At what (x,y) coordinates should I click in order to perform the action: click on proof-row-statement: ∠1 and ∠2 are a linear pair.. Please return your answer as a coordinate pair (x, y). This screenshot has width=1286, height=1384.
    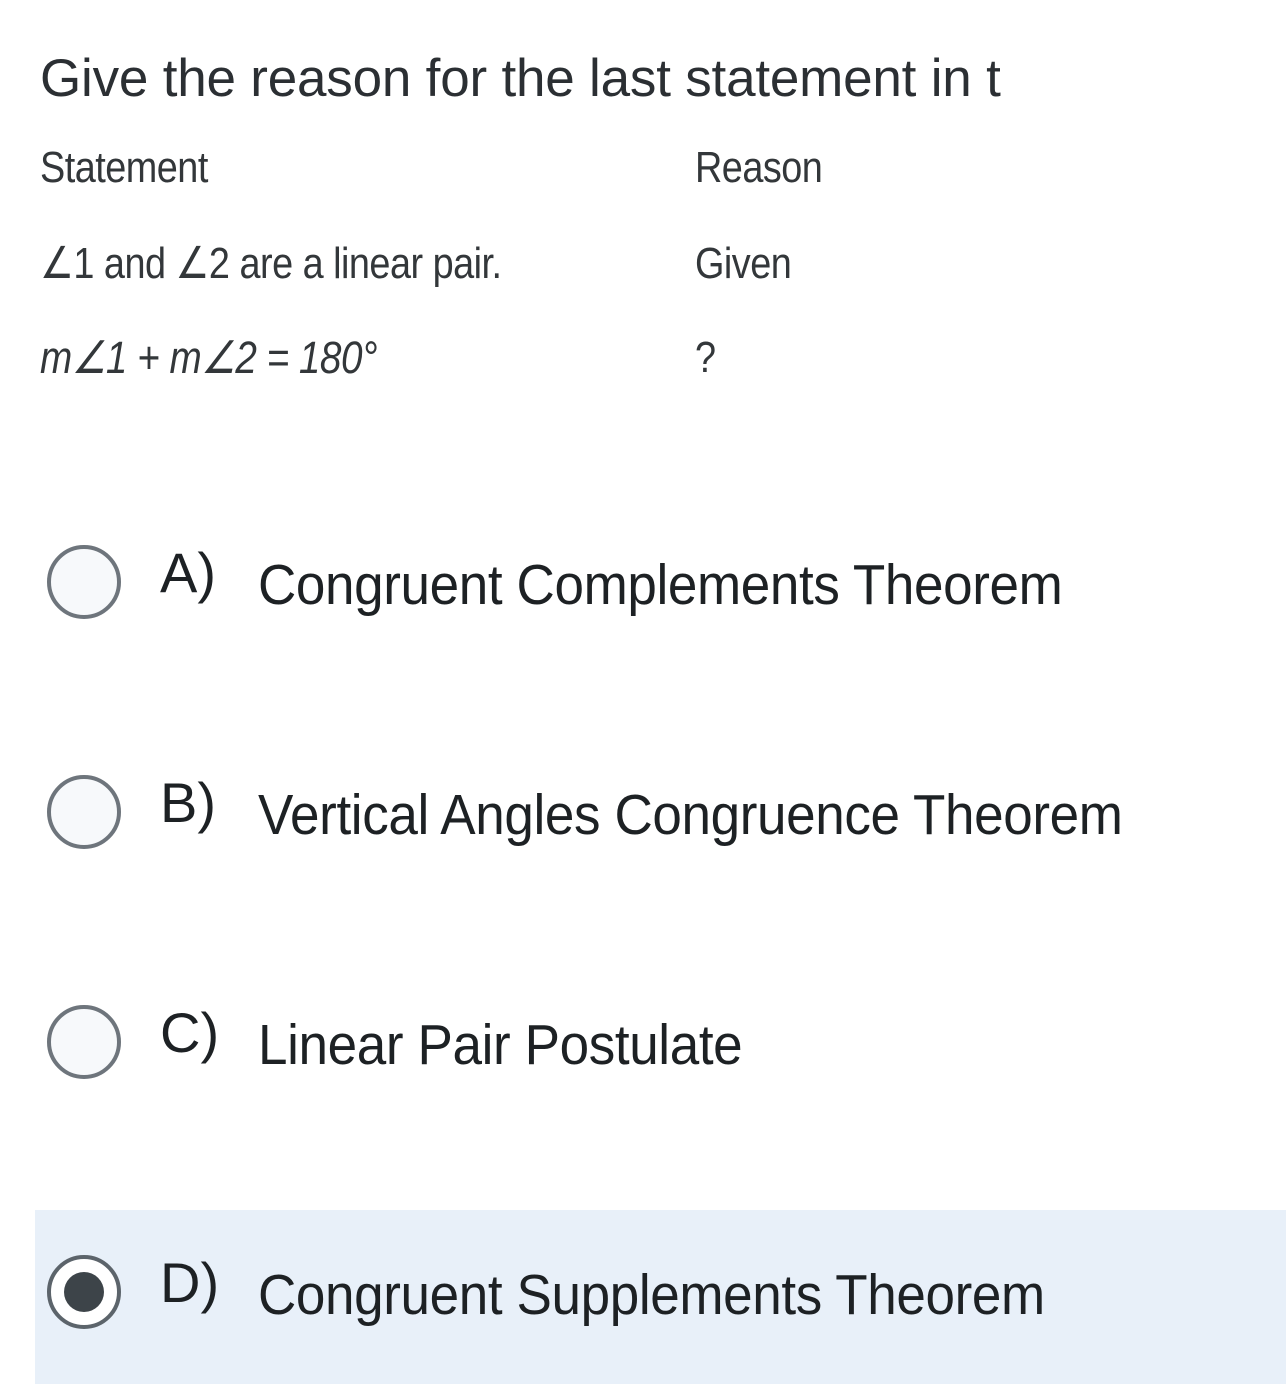
    Looking at the image, I should click on (271, 263).